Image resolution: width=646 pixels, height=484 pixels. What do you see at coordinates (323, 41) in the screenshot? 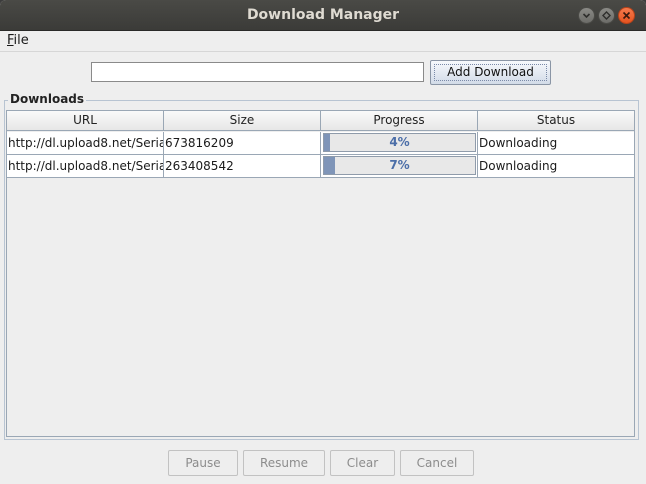
I see `menu-bar: File` at bounding box center [323, 41].